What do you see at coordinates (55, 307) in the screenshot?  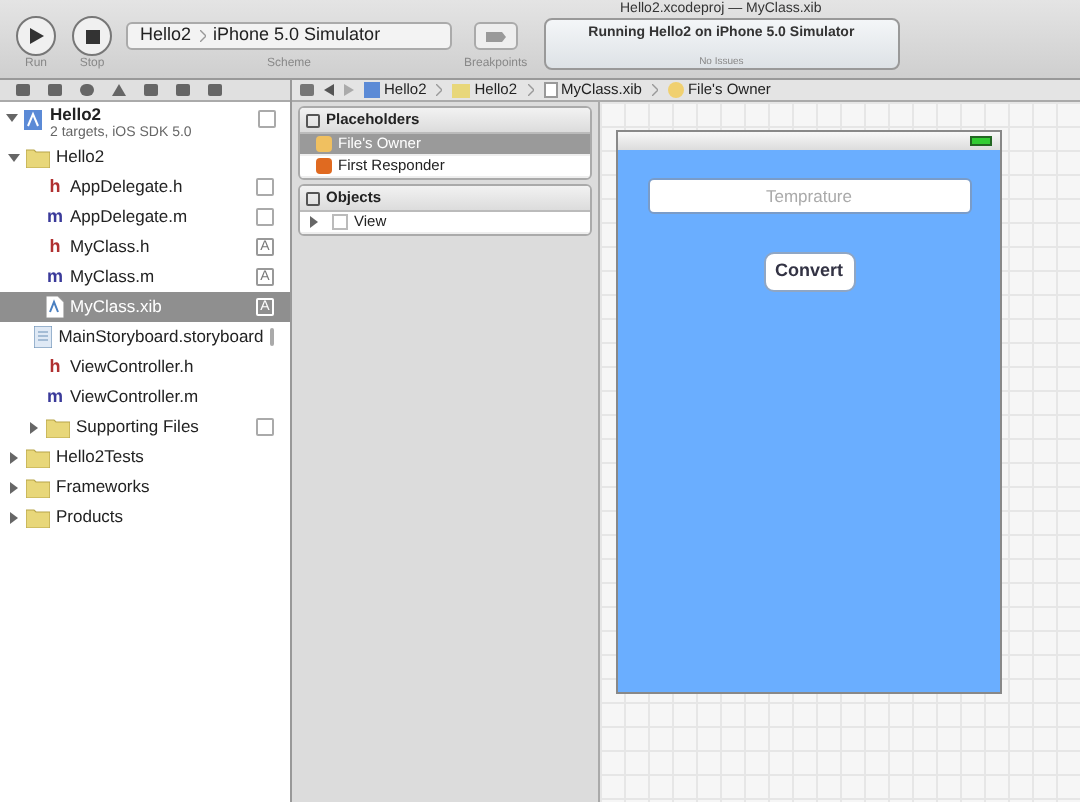 I see `document-icon` at bounding box center [55, 307].